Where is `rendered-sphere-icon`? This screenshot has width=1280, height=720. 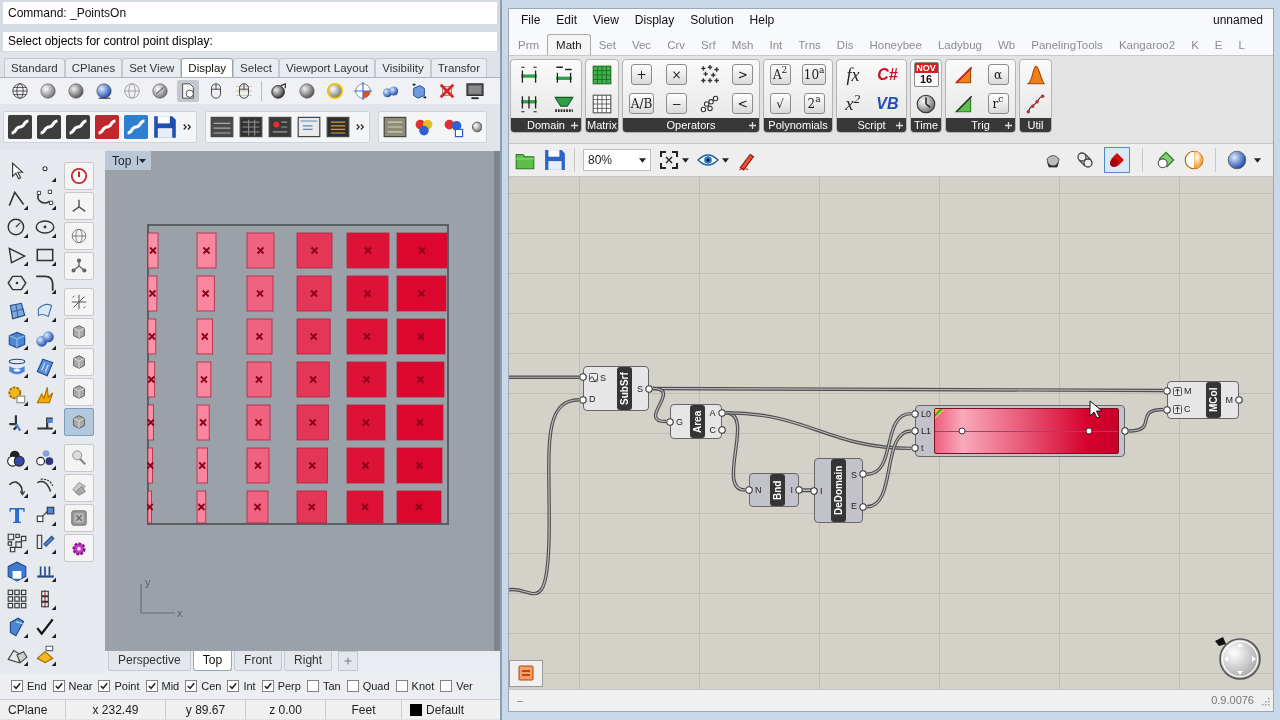
rendered-sphere-icon is located at coordinates (104, 91).